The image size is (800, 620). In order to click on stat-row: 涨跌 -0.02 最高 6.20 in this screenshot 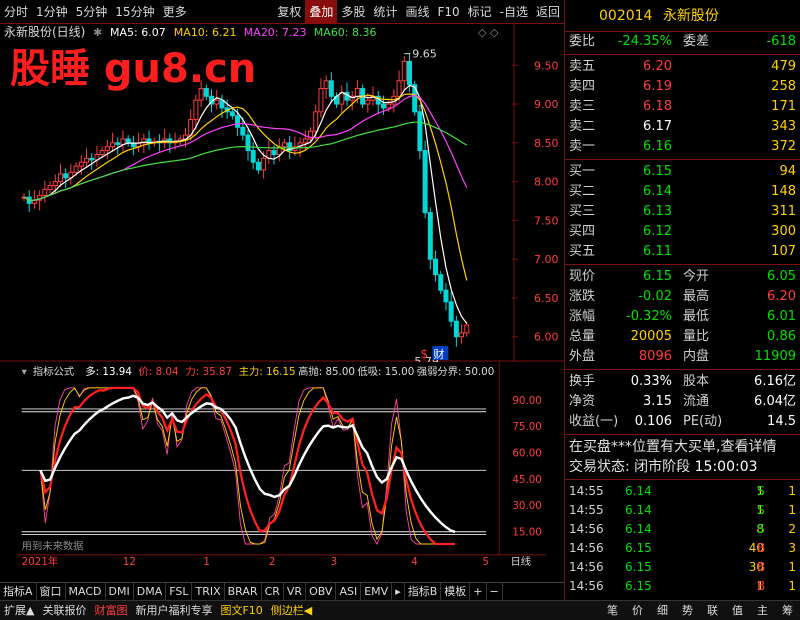, I will do `click(682, 297)`.